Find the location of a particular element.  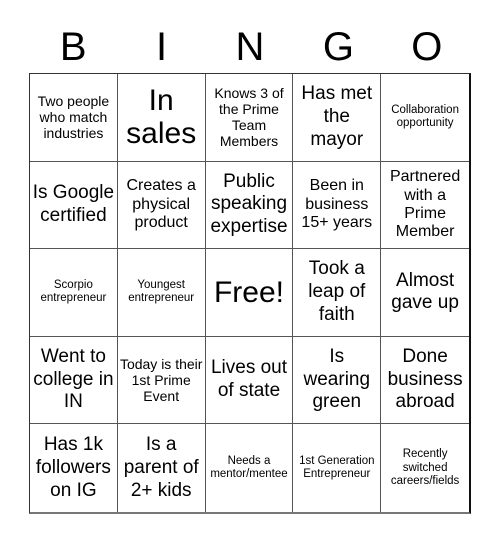

bingo-cell: Almost gave up is located at coordinates (425, 293).